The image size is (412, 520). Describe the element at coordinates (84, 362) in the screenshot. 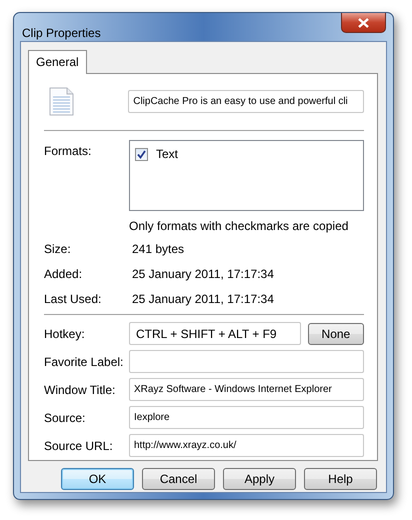

I see `field-label: Favorite Label:` at that location.